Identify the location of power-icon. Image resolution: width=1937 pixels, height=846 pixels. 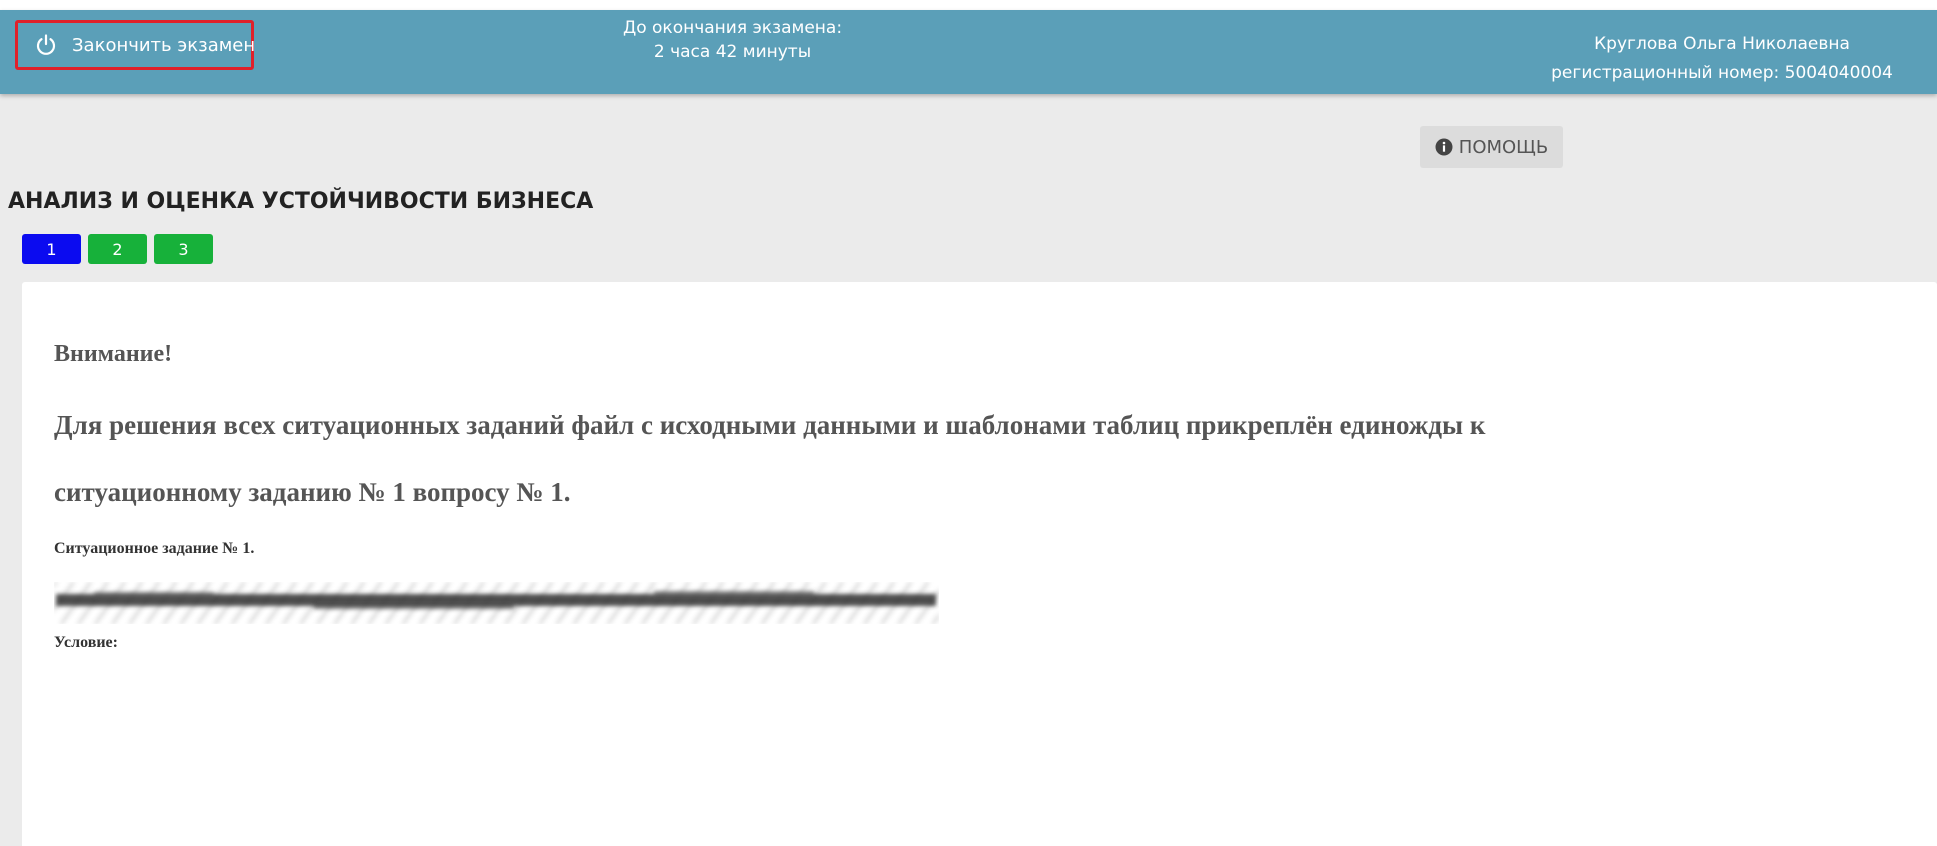
(46, 45).